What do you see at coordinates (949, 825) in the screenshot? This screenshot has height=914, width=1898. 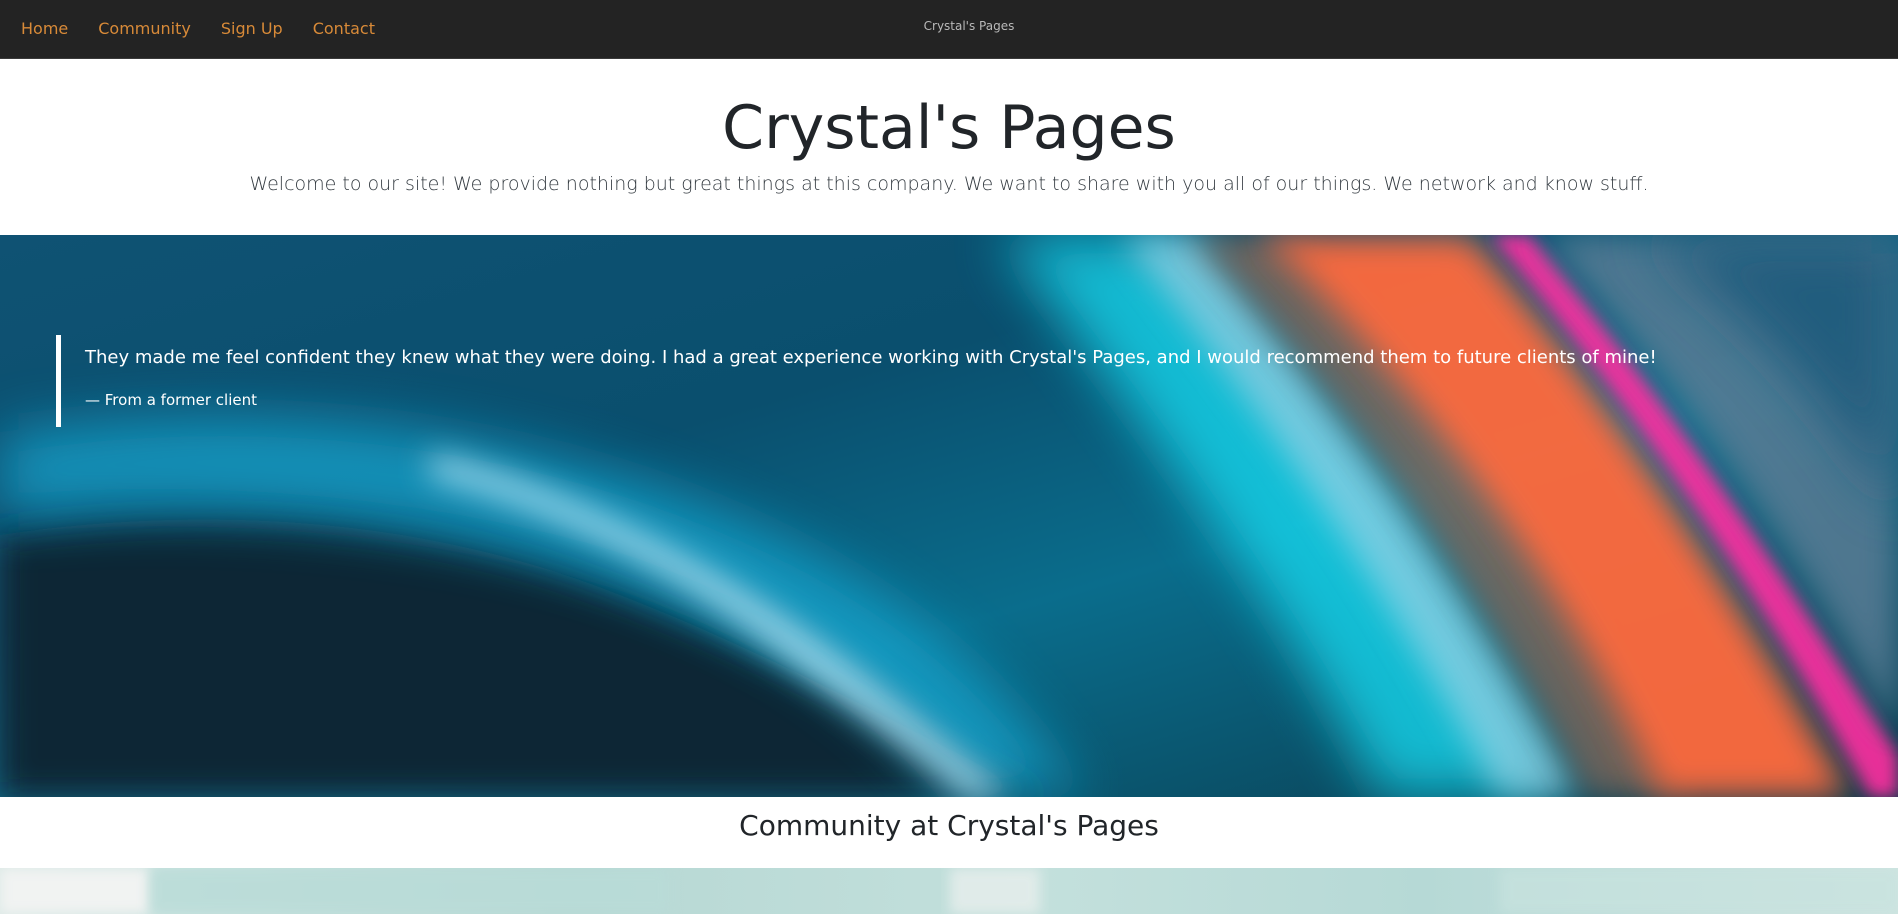 I see `community-heading: Community at Crystal's Pages` at bounding box center [949, 825].